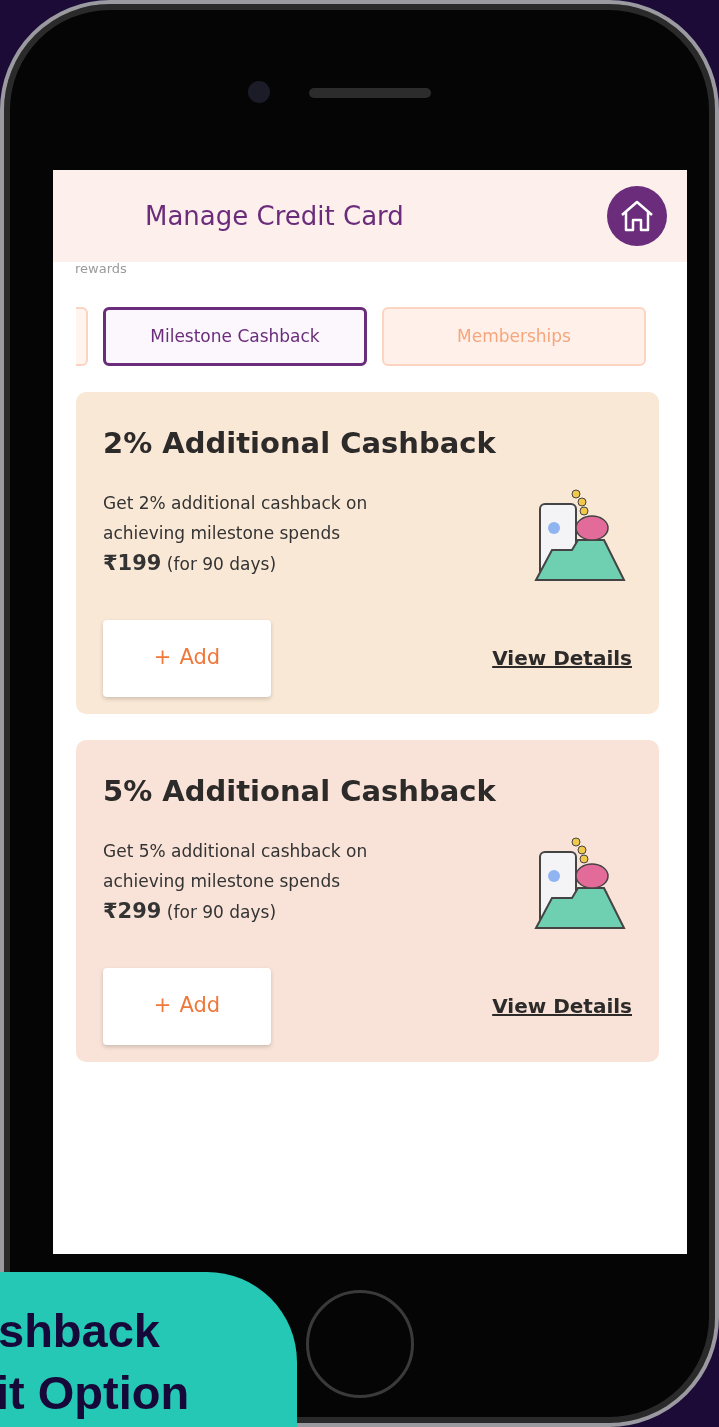 This screenshot has width=719, height=1427. What do you see at coordinates (236, 866) in the screenshot?
I see `offer-description: Get 5% additional cashback on achieving milestone spends` at bounding box center [236, 866].